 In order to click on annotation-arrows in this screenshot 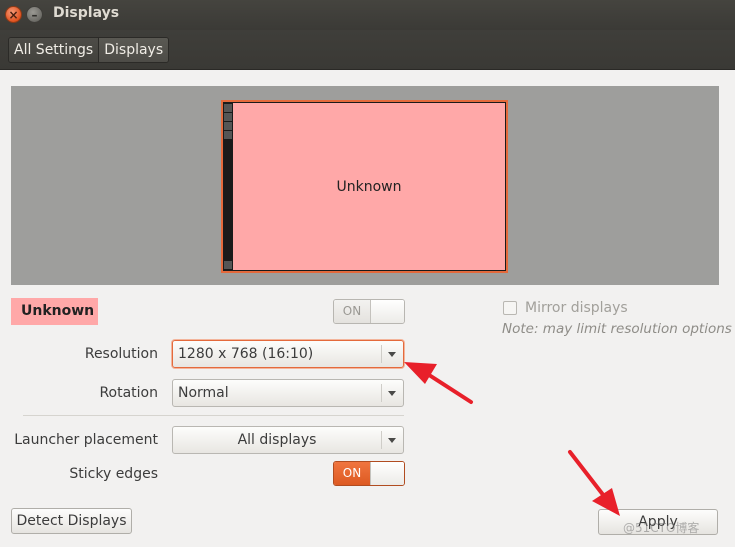, I will do `click(512, 439)`.